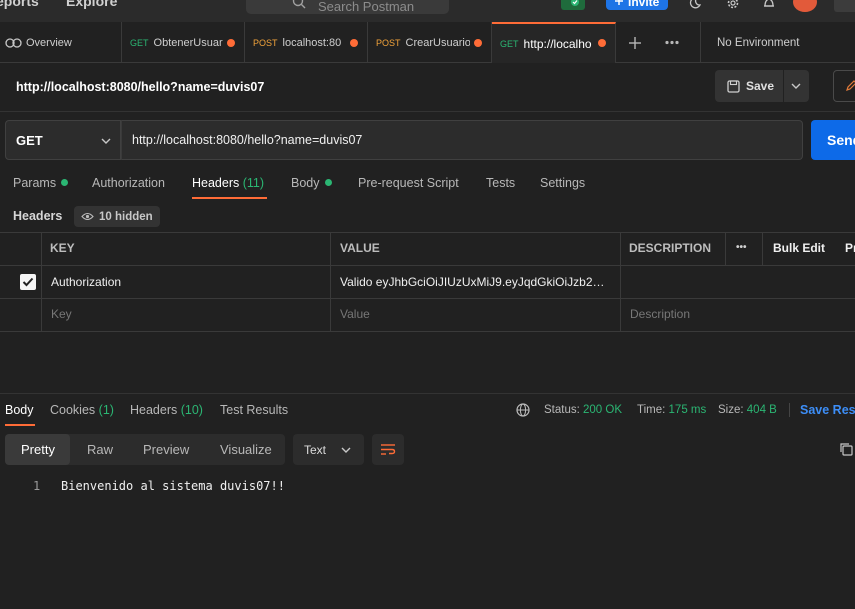 This screenshot has width=855, height=609. What do you see at coordinates (805, 6) in the screenshot?
I see `avatar` at bounding box center [805, 6].